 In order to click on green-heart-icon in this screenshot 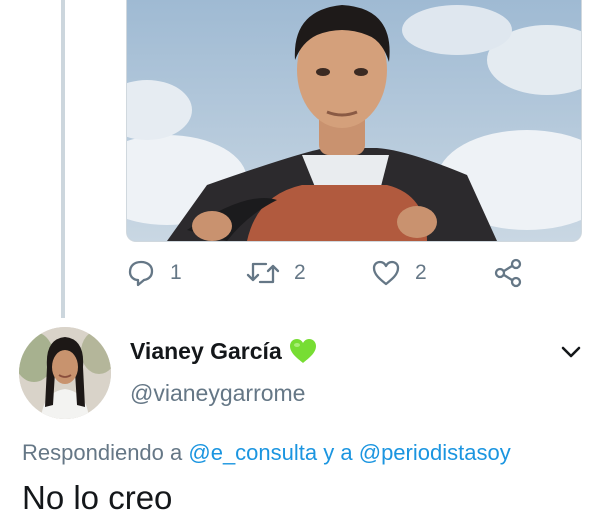, I will do `click(300, 351)`.